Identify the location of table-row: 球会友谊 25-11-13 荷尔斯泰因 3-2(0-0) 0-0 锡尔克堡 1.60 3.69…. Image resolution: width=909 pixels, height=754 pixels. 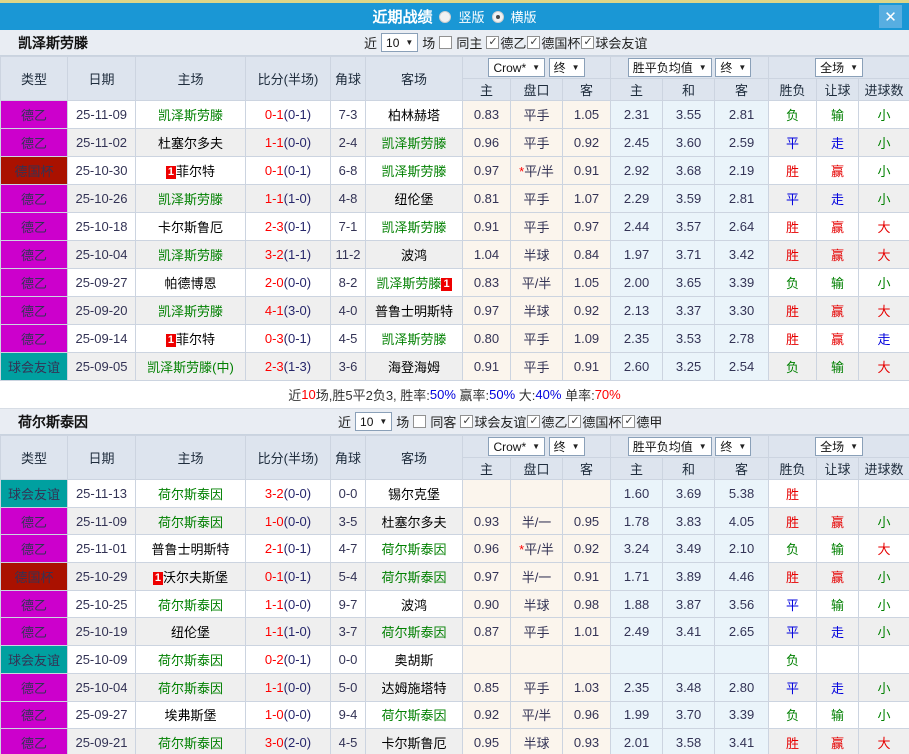
(454, 493).